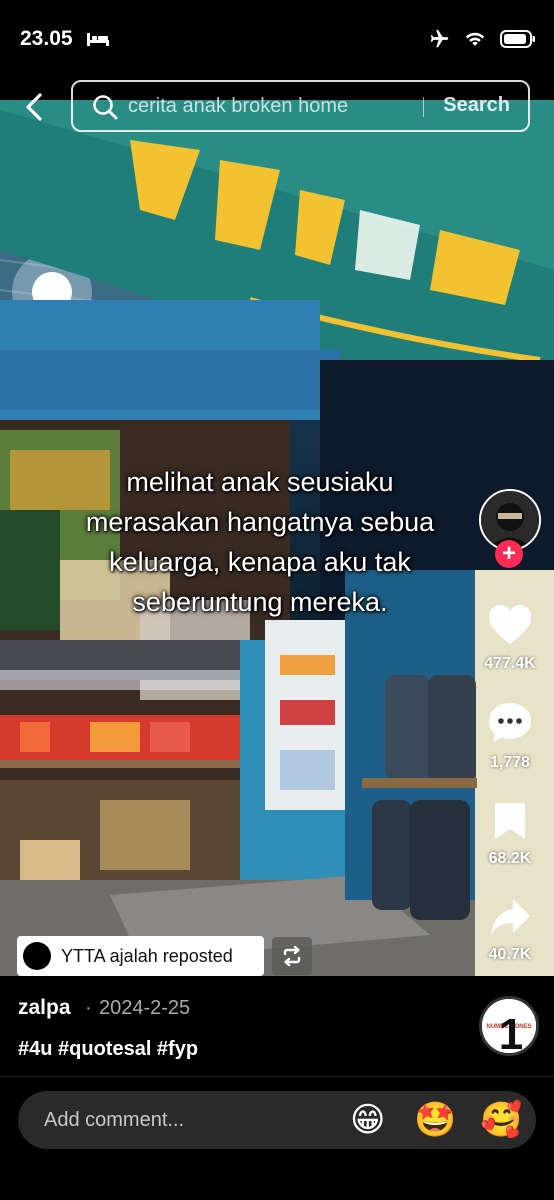  I want to click on post-date: 2024-2-25, so click(145, 1008).